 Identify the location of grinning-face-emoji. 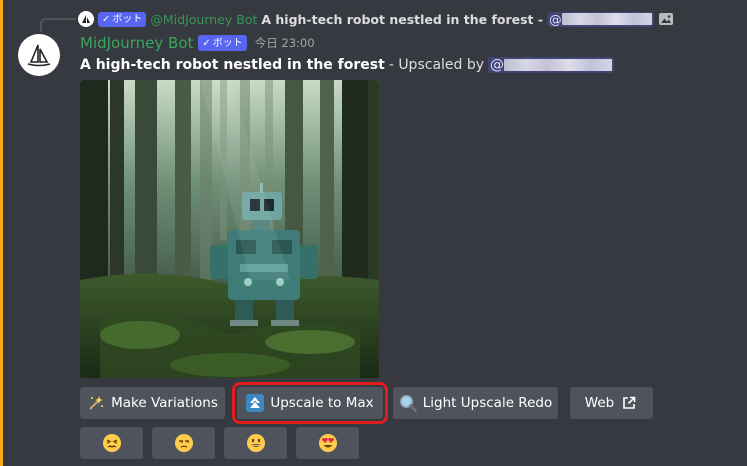
(255, 443).